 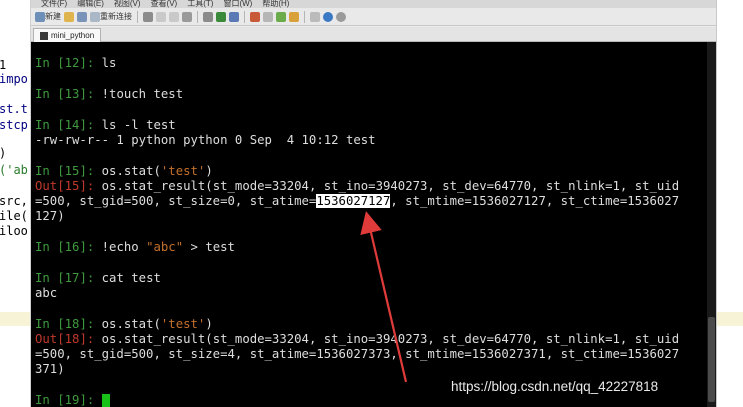 What do you see at coordinates (72, 94) in the screenshot?
I see `input-prompt-number: 13` at bounding box center [72, 94].